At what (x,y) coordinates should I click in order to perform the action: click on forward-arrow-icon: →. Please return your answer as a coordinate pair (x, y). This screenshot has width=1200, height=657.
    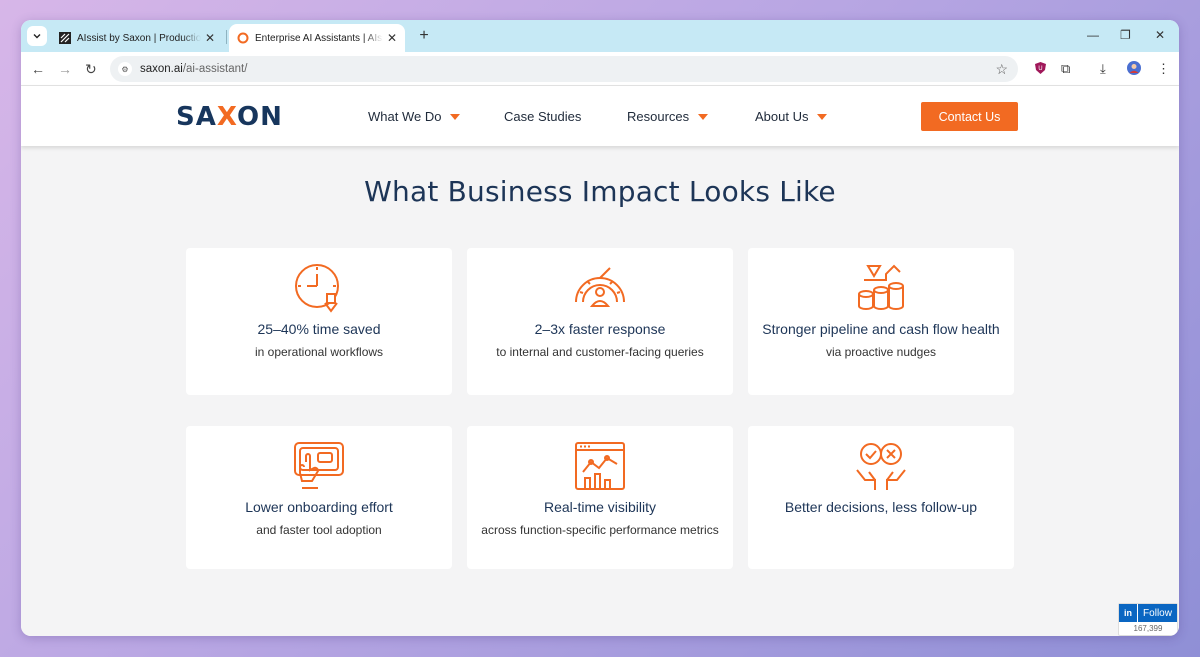
    Looking at the image, I should click on (65, 69).